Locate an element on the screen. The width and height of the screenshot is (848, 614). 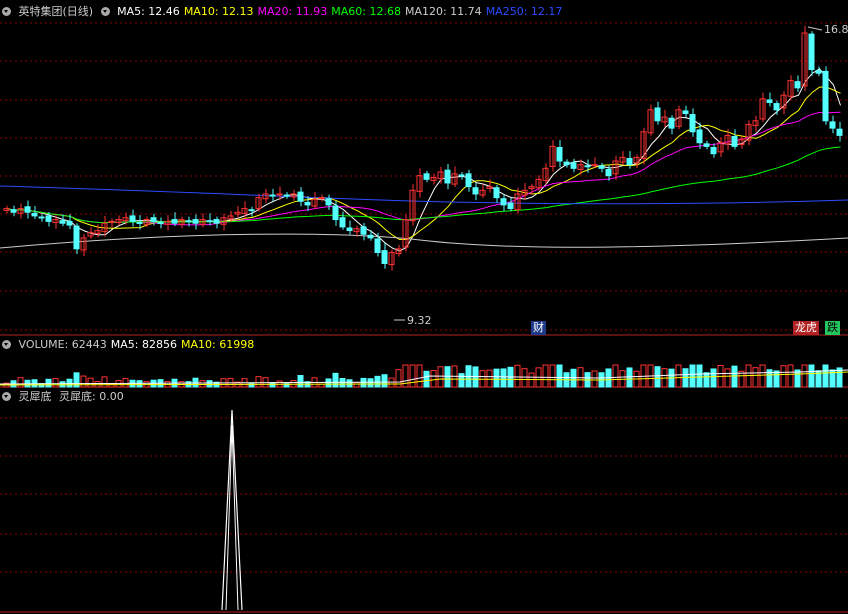
dragon-tiger-marker: 龙虎 is located at coordinates (806, 328).